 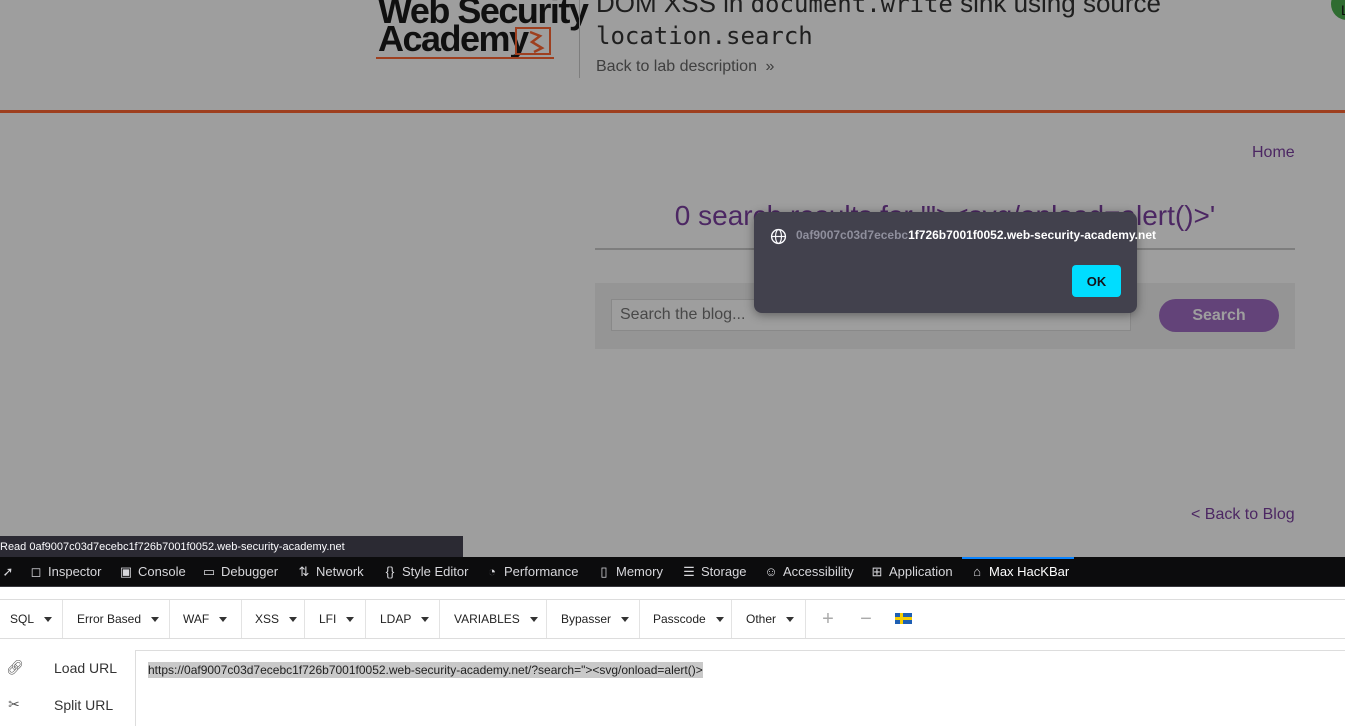 What do you see at coordinates (75, 571) in the screenshot?
I see `tab-label: Inspector` at bounding box center [75, 571].